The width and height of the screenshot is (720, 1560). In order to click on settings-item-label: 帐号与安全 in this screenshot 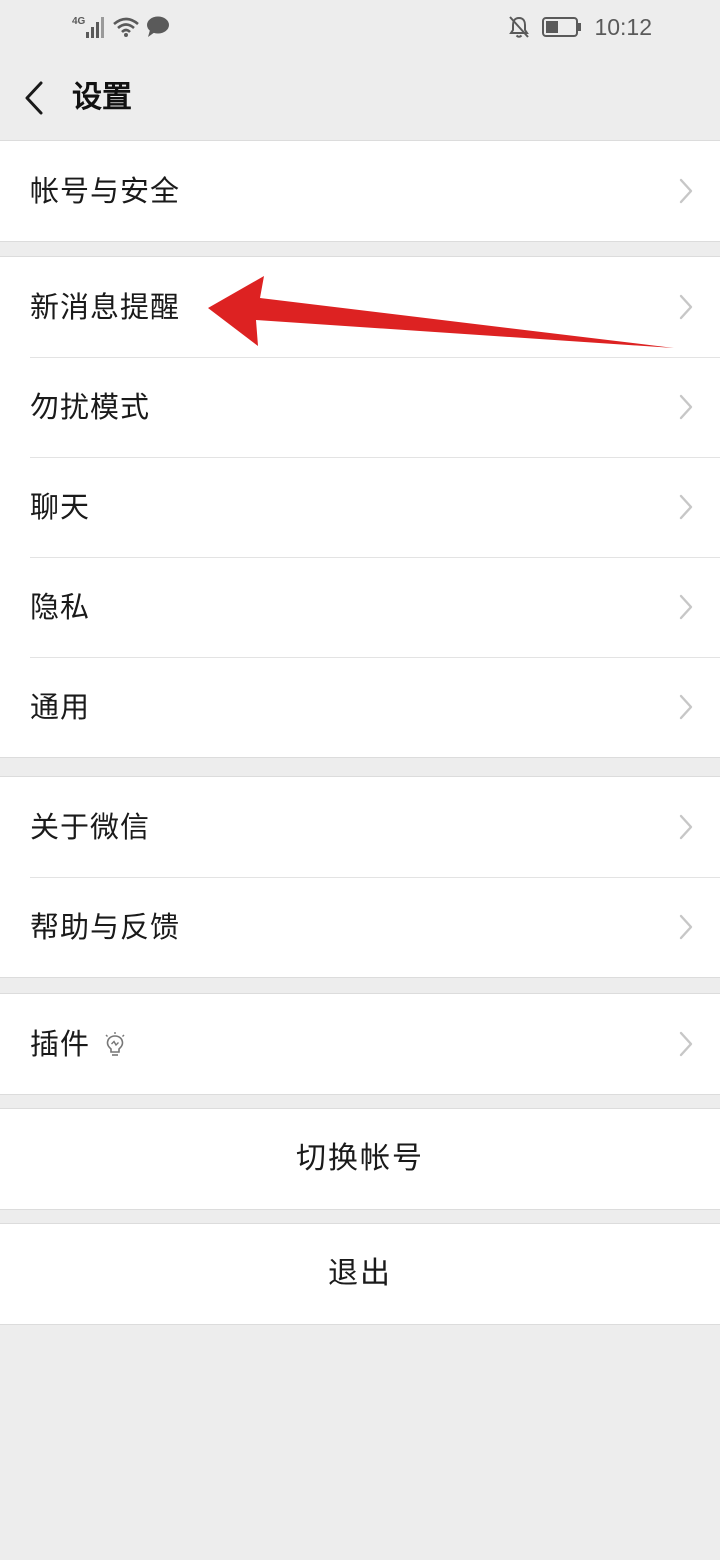, I will do `click(105, 191)`.